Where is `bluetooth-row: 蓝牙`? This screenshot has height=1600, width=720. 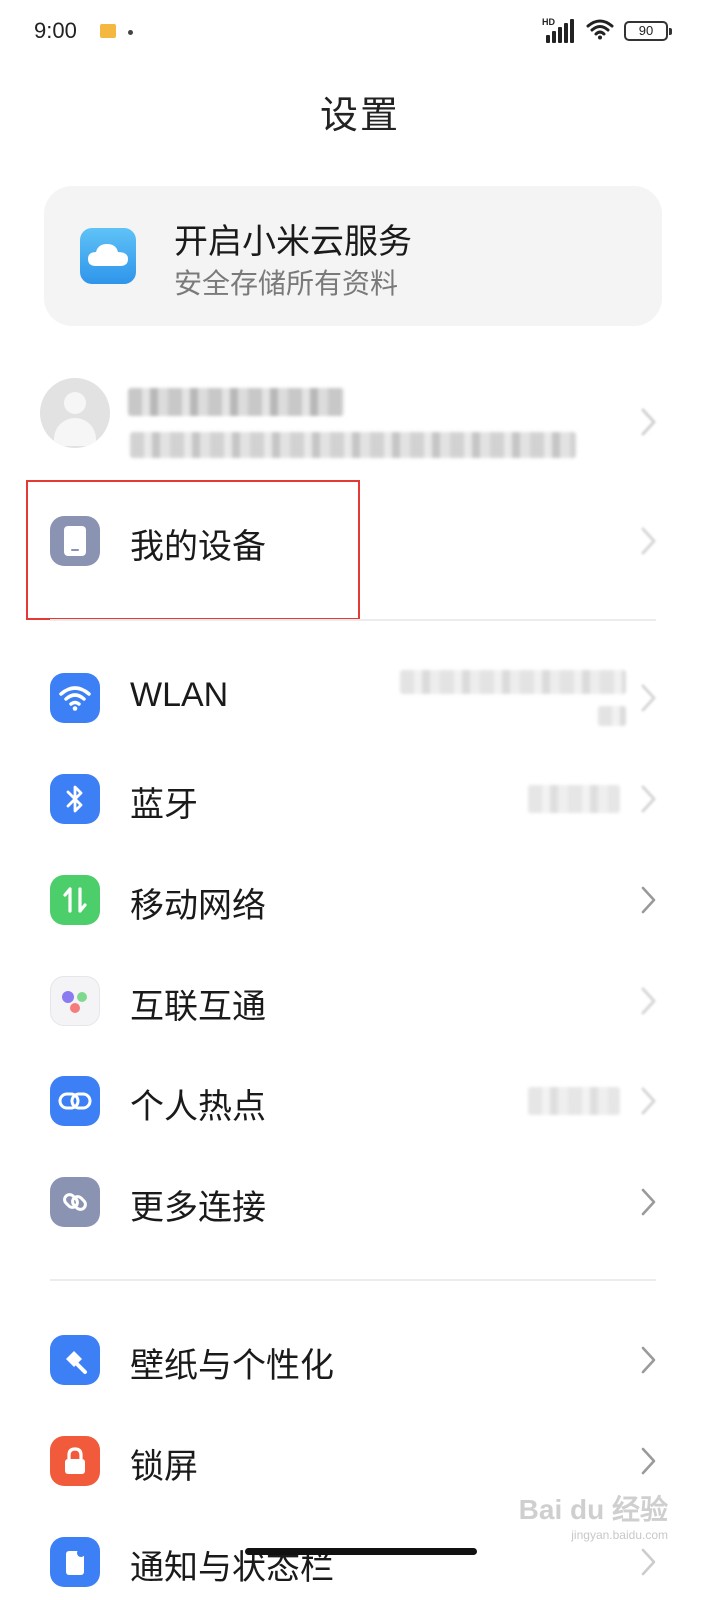 bluetooth-row: 蓝牙 is located at coordinates (360, 799).